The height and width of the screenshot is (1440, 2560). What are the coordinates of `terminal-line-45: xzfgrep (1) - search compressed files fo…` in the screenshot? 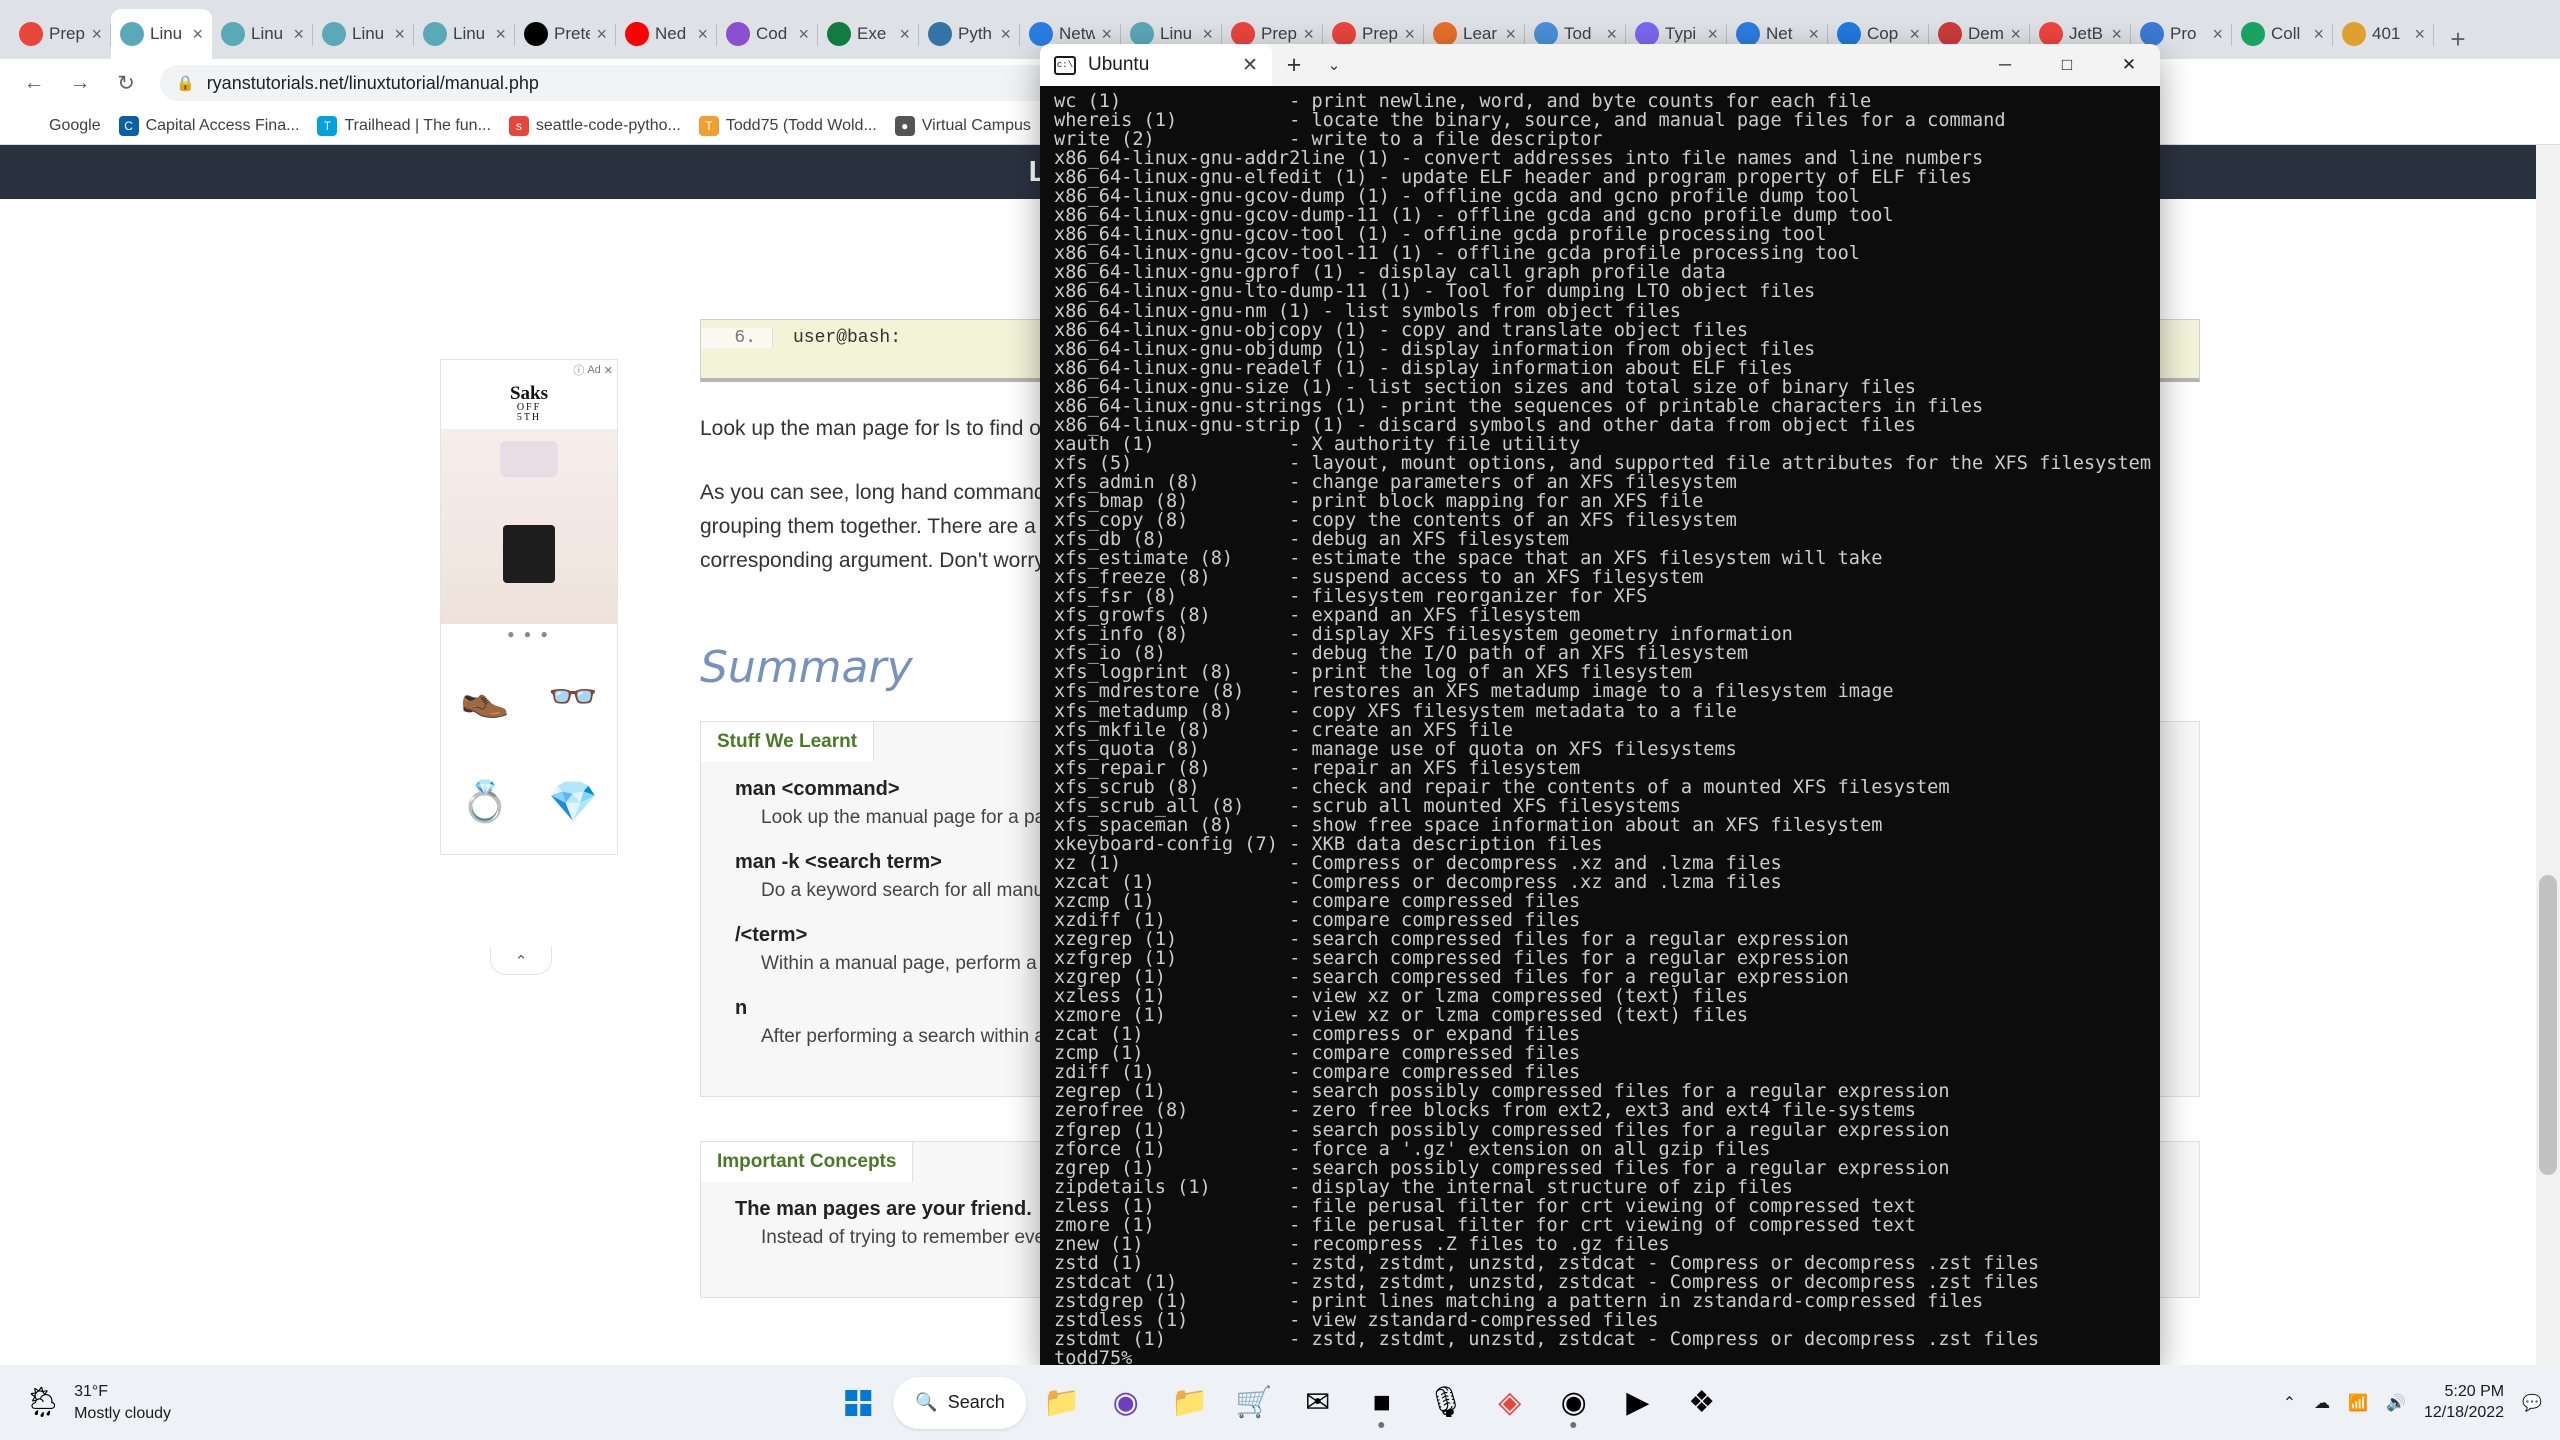 It's located at (1451, 959).